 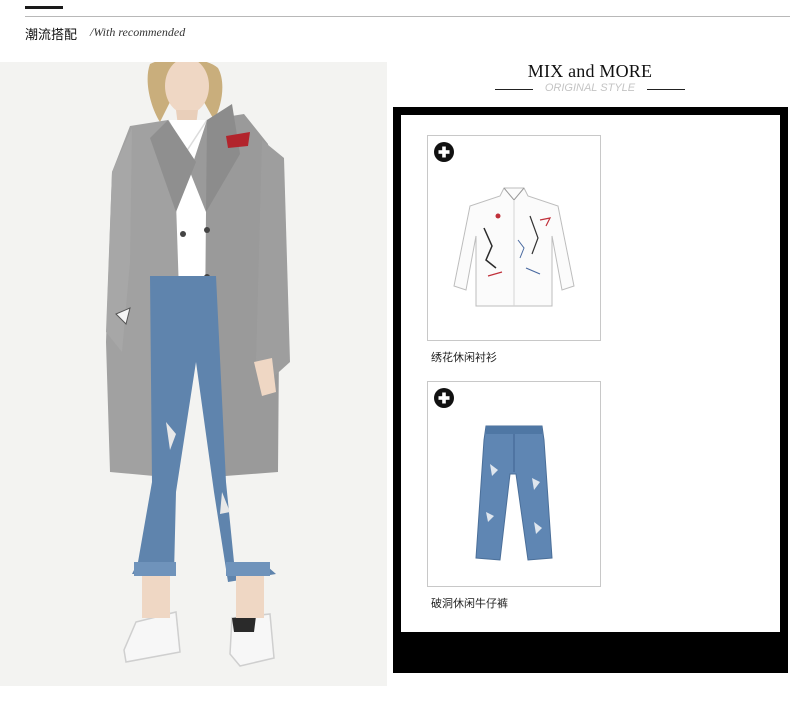 I want to click on top-accent-bar, so click(x=44, y=7).